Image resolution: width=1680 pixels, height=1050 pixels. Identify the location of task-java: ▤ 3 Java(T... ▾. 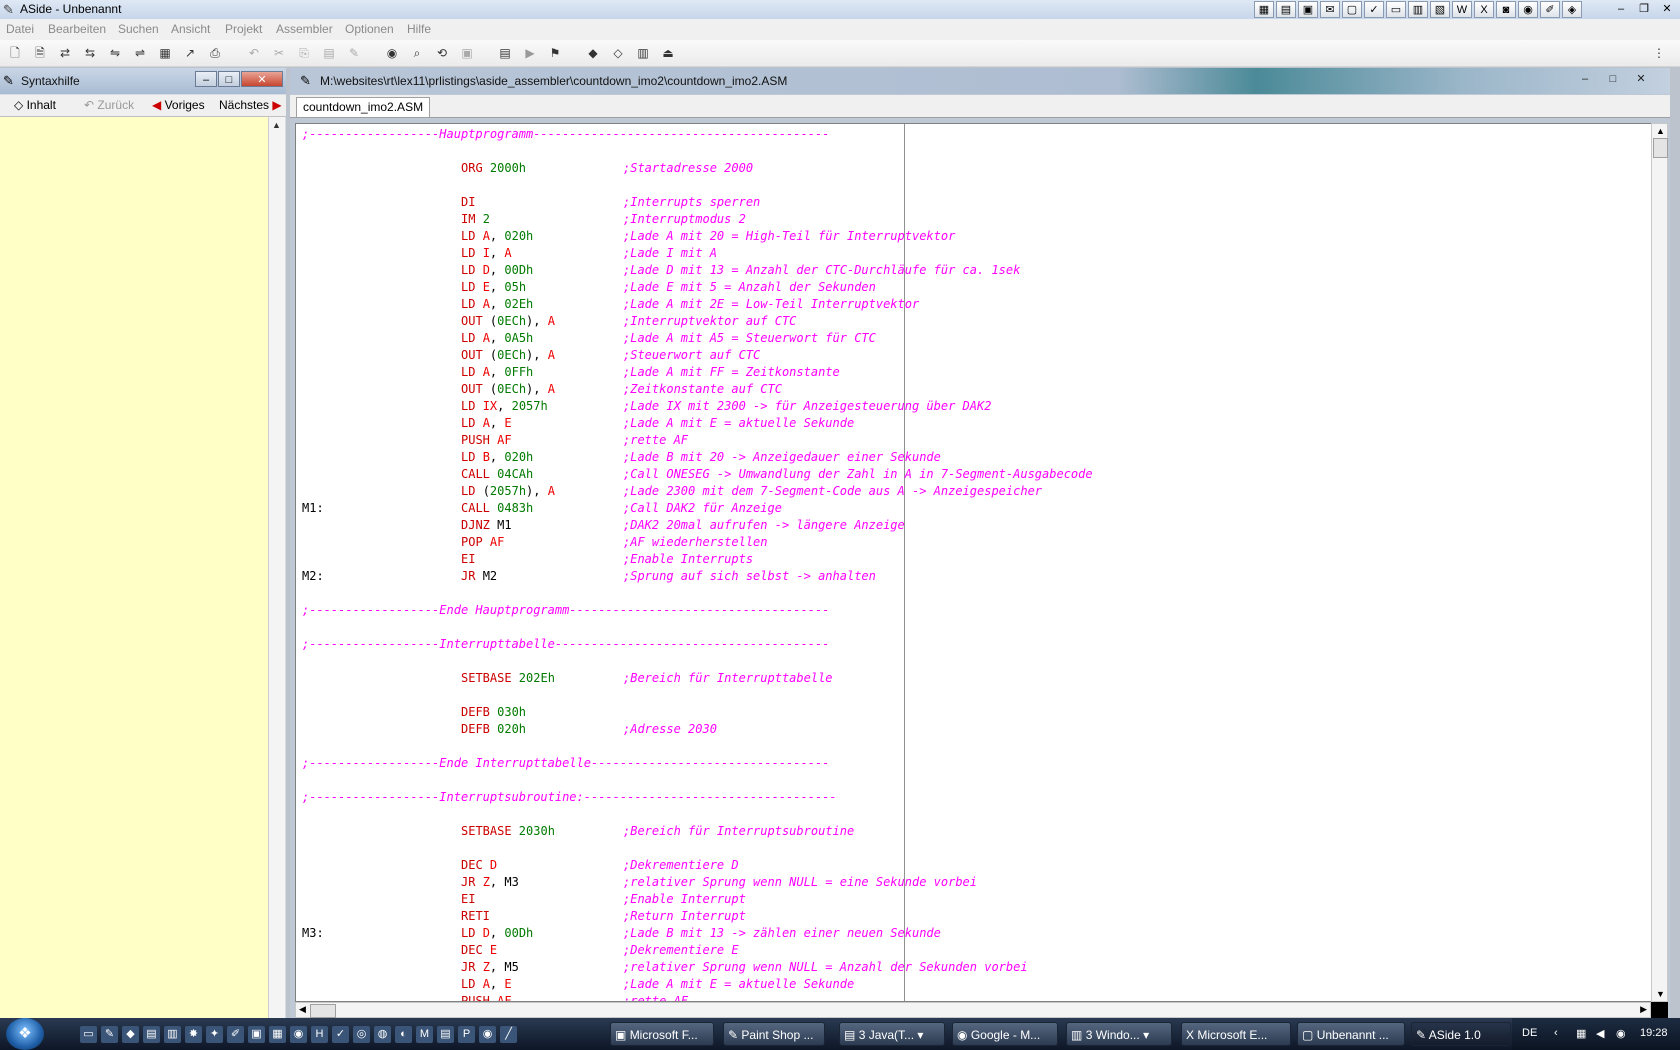
(892, 1034).